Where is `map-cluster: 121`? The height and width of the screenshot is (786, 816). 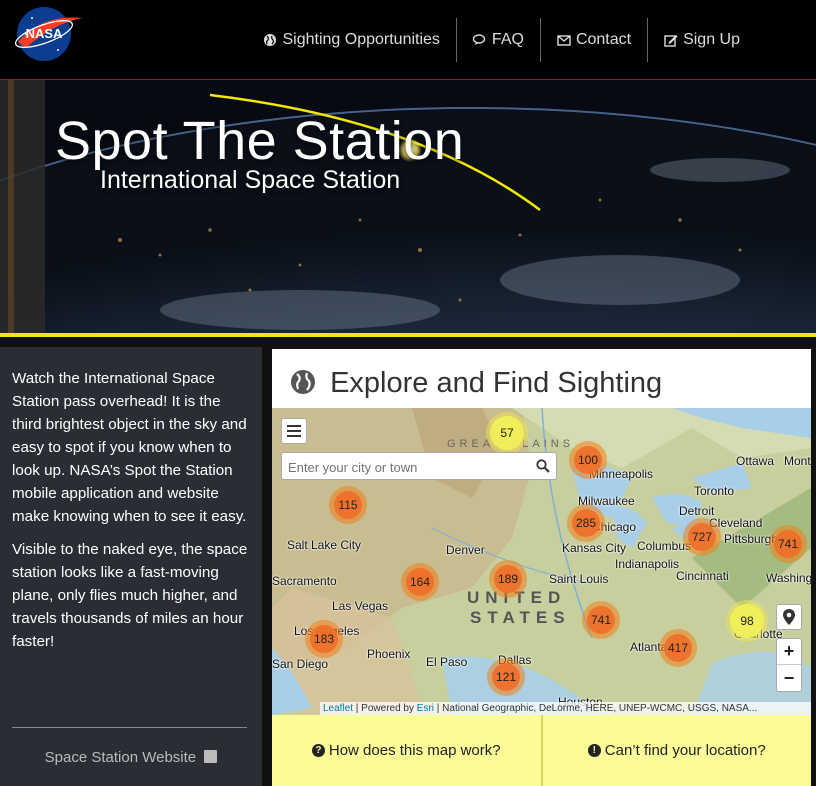
map-cluster: 121 is located at coordinates (506, 677).